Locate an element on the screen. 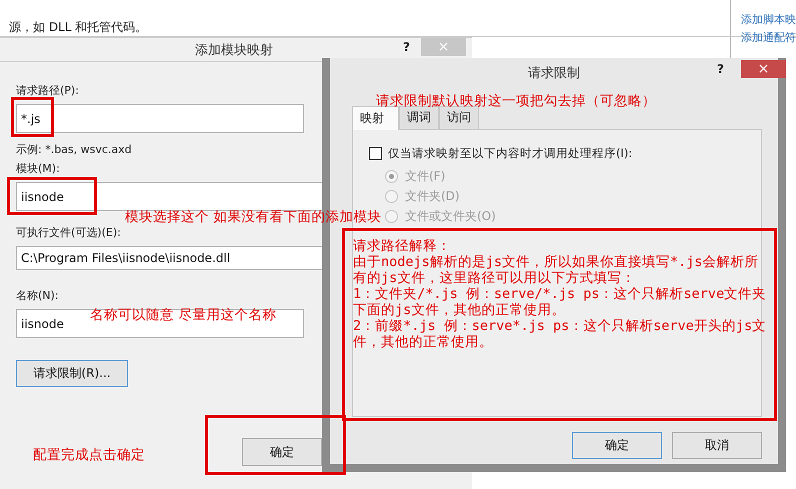  tab: 映射 is located at coordinates (375, 118).